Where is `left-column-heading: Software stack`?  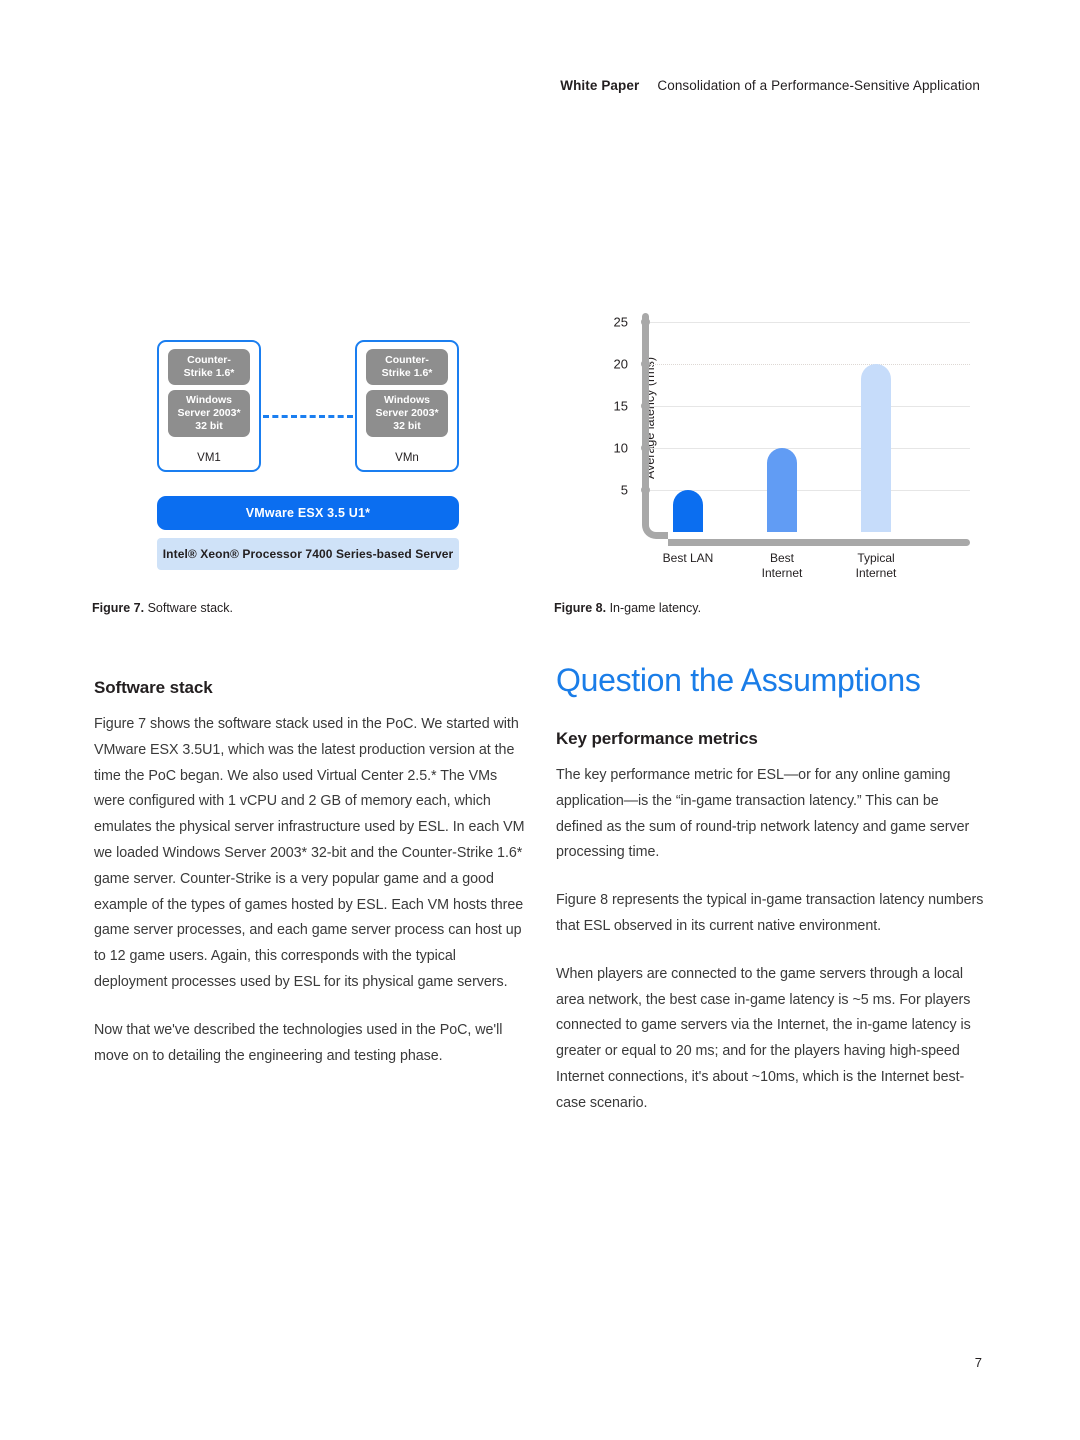 left-column-heading: Software stack is located at coordinates (153, 687).